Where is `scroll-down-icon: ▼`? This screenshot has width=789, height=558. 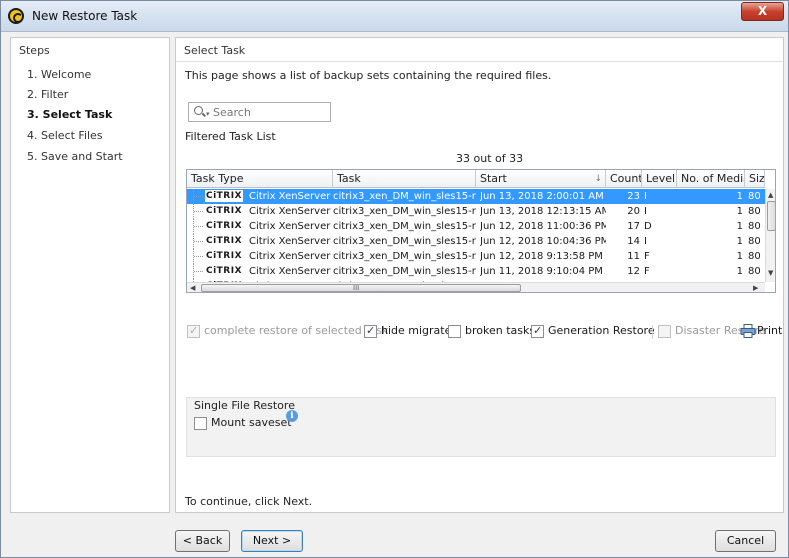 scroll-down-icon: ▼ is located at coordinates (770, 273).